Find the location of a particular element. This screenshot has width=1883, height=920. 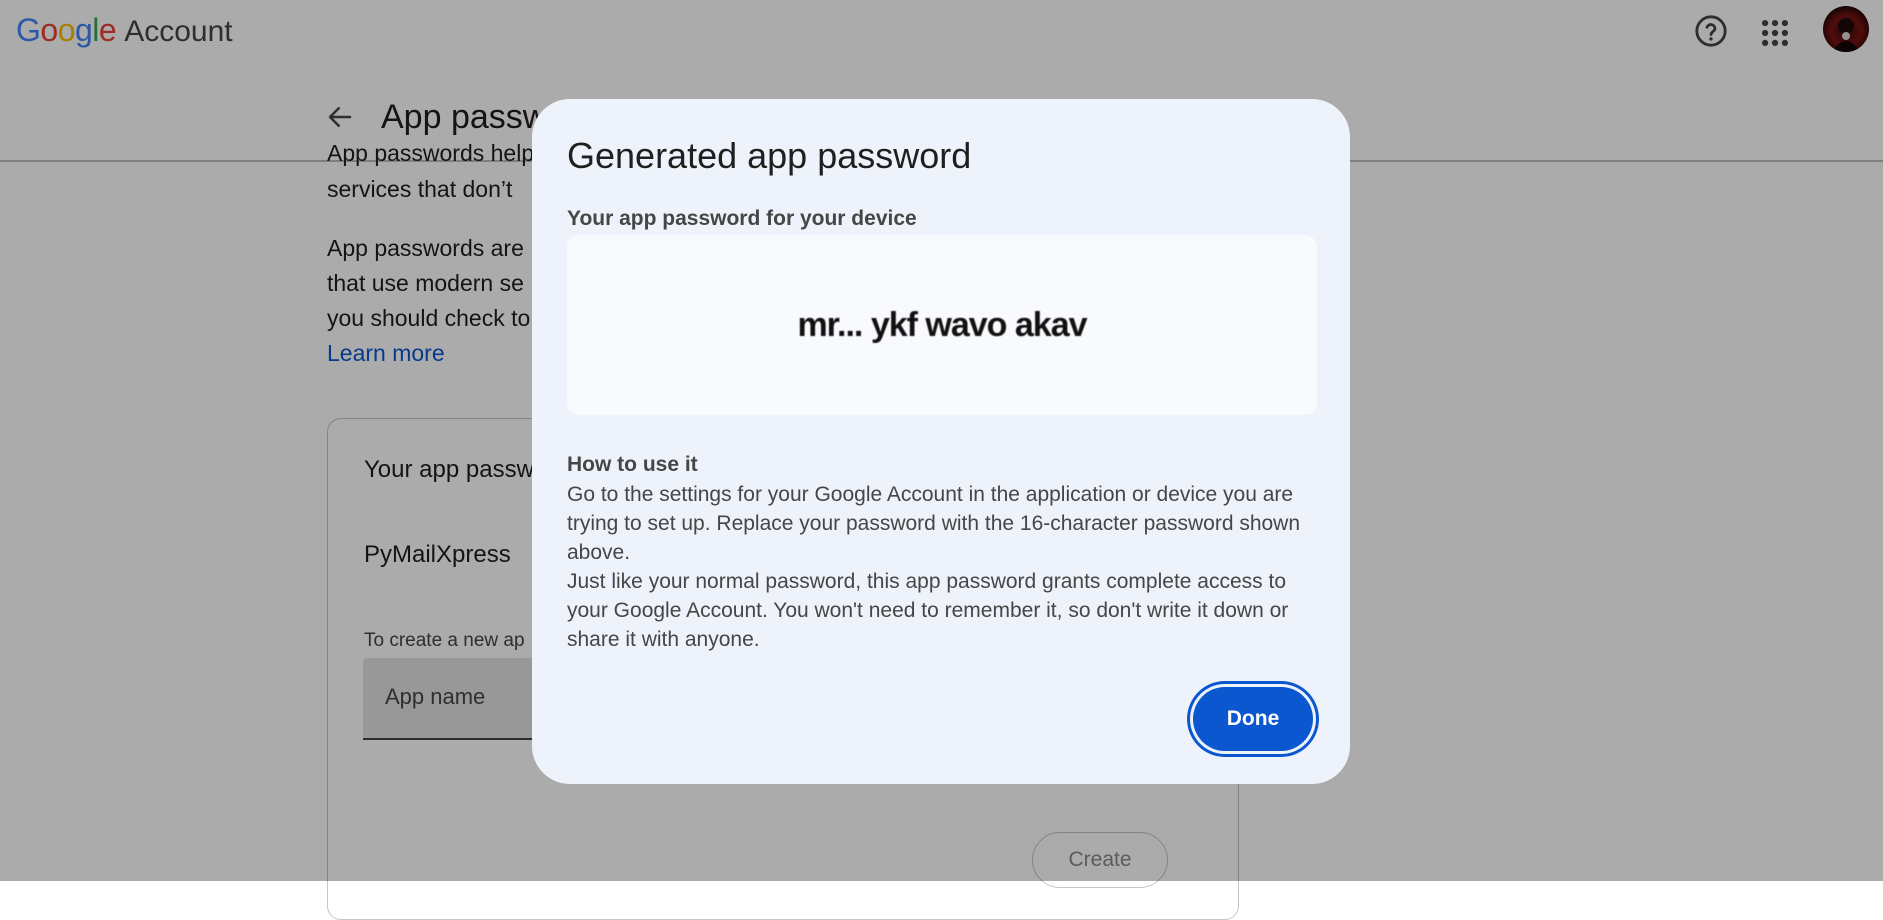

password-box: mr... ykf wavo akav is located at coordinates (942, 325).